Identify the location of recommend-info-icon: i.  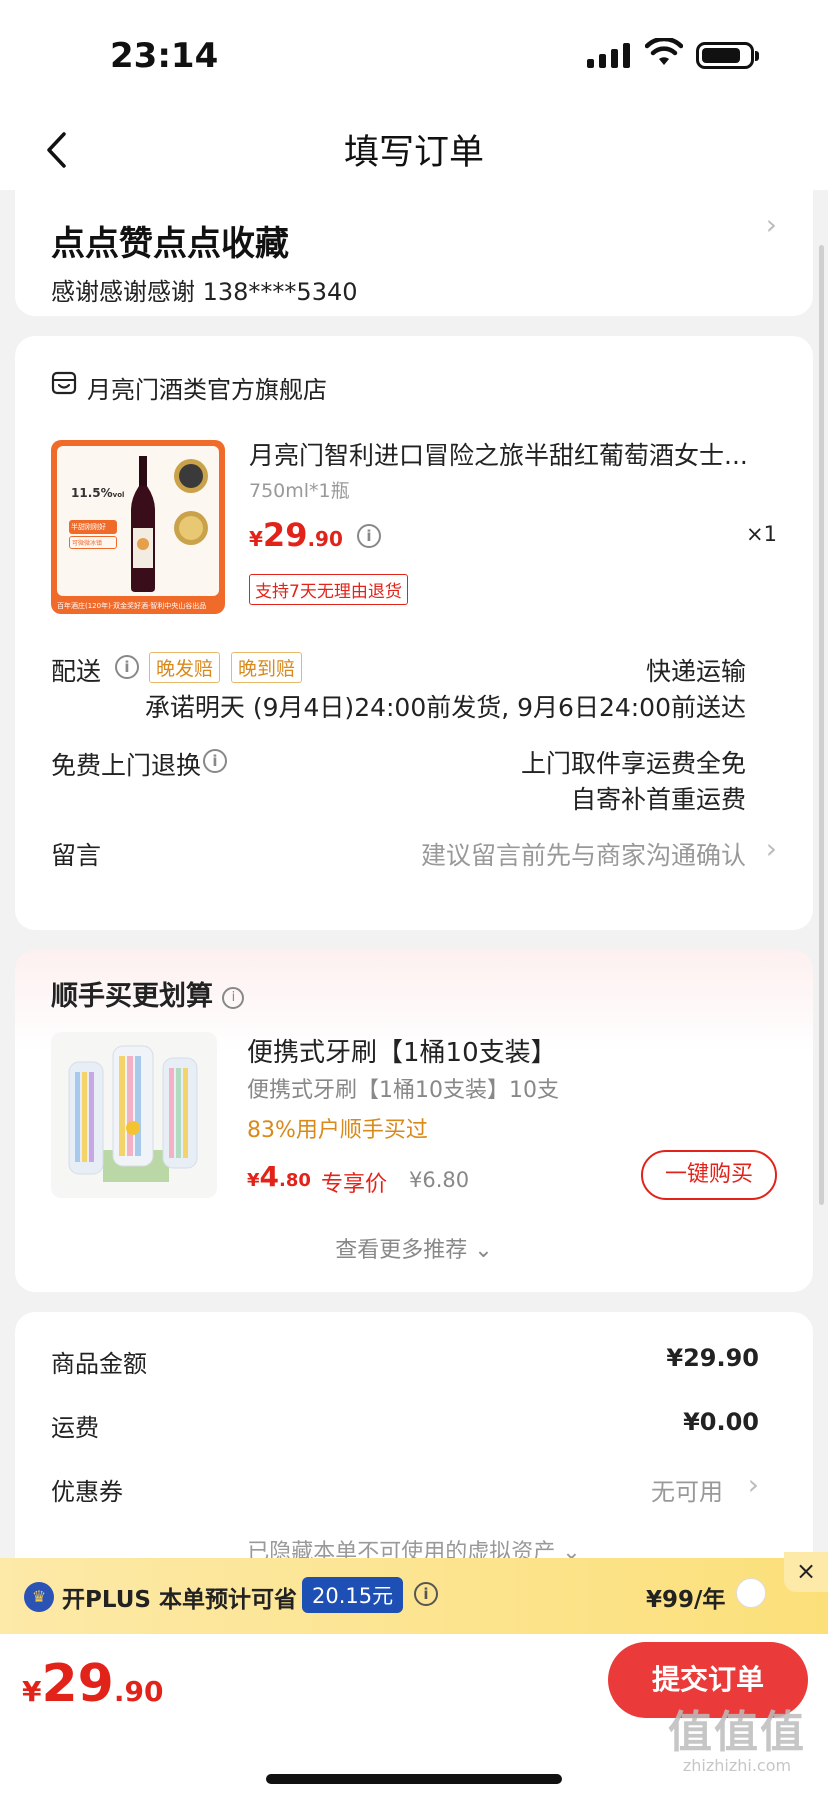
(233, 997).